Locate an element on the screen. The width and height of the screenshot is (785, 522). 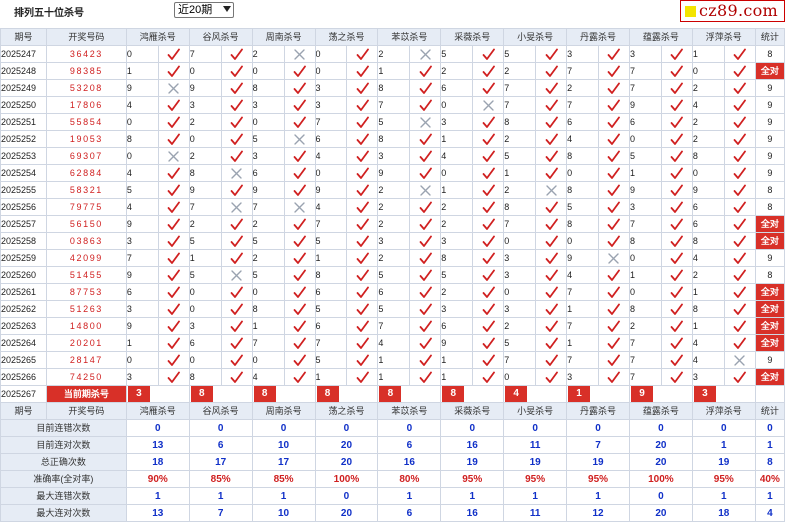
pick-value-cell: 9 is located at coordinates (268, 190).